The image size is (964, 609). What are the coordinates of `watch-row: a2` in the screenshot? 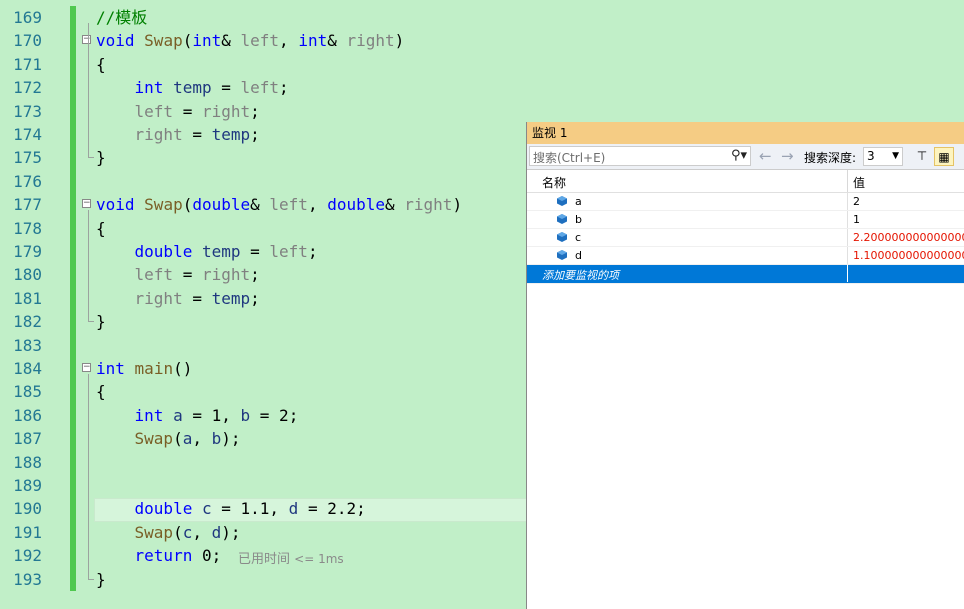 It's located at (745, 202).